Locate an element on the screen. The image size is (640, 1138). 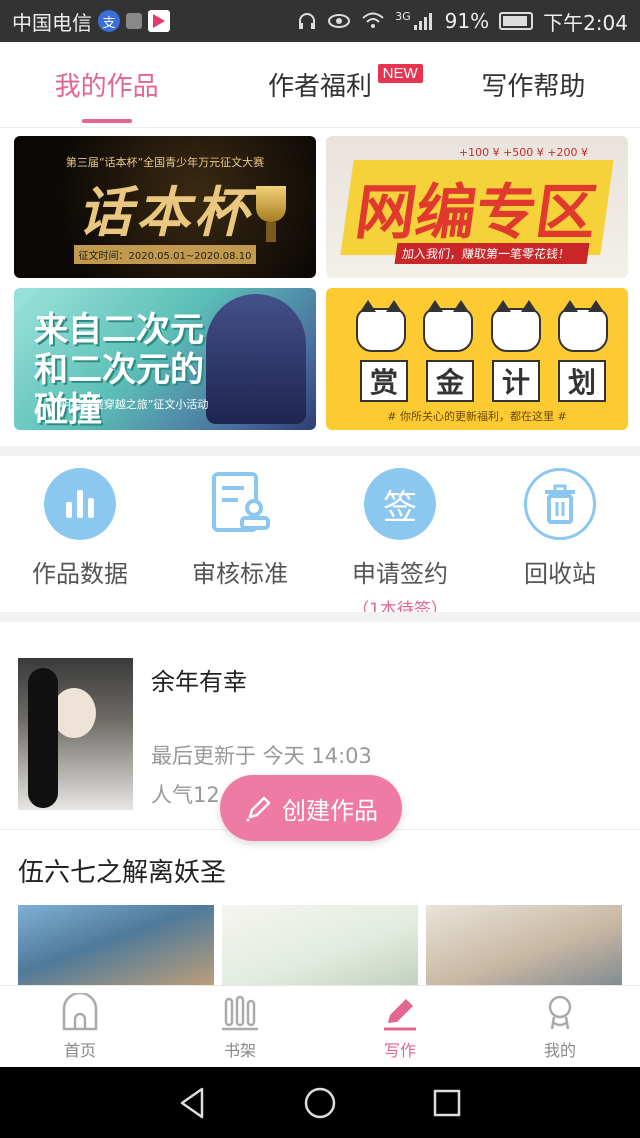
reward-card: 划 is located at coordinates (582, 381).